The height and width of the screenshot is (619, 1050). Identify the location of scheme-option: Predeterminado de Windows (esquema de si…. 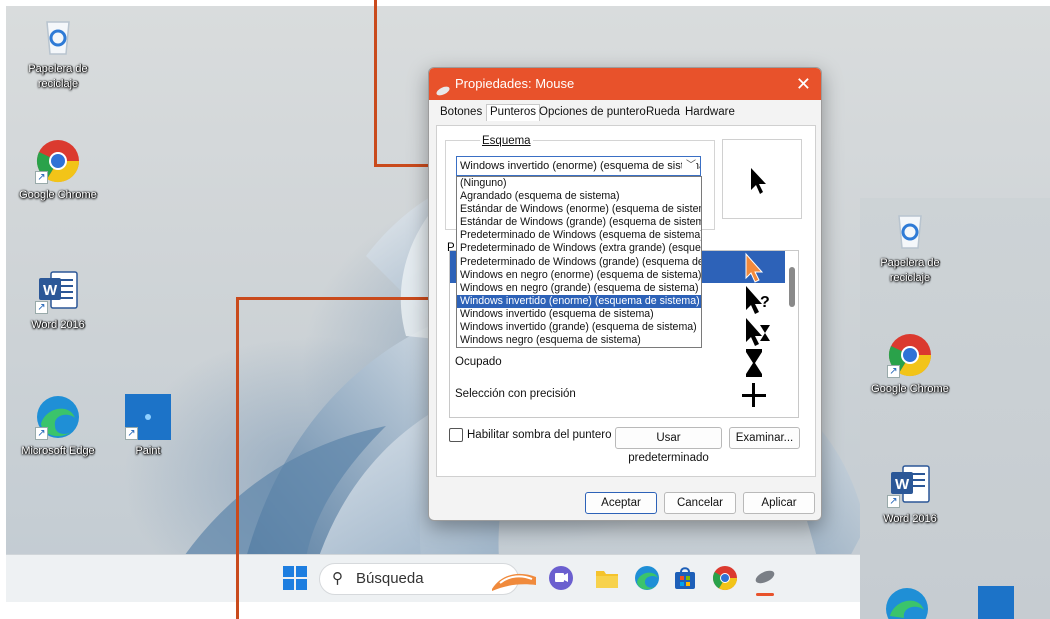
(579, 235).